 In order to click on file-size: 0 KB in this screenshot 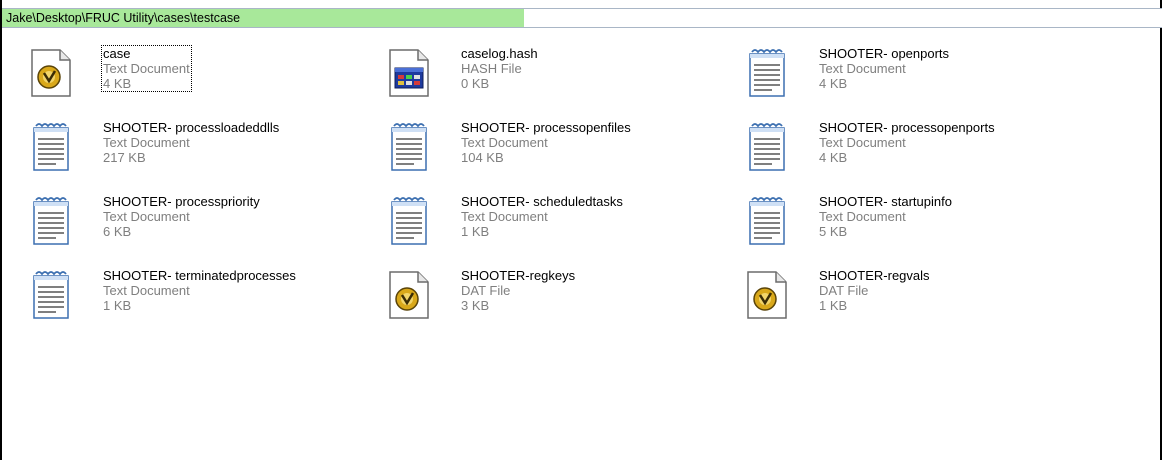, I will do `click(475, 83)`.